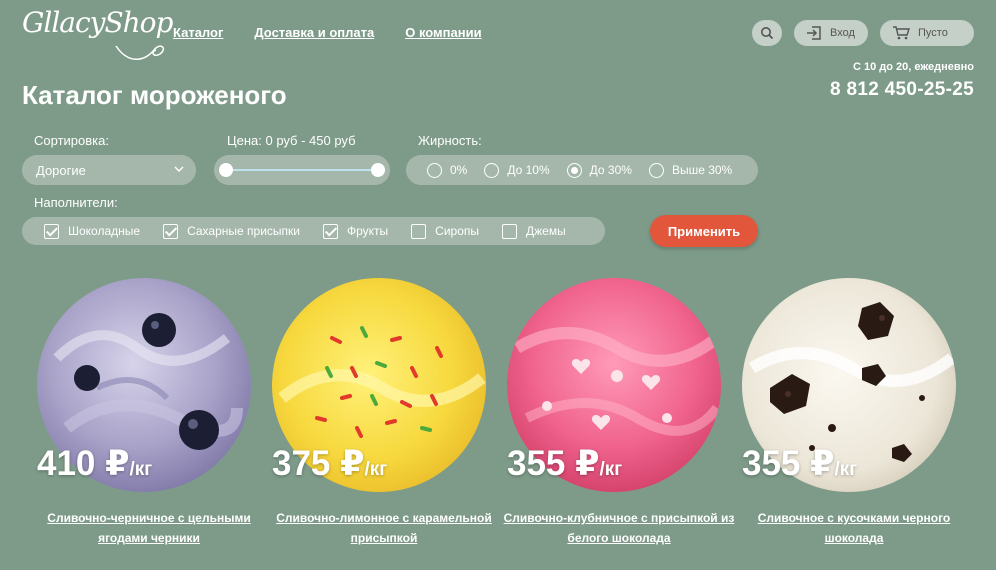 The height and width of the screenshot is (570, 996). I want to click on sort-select: Дорогие, so click(109, 170).